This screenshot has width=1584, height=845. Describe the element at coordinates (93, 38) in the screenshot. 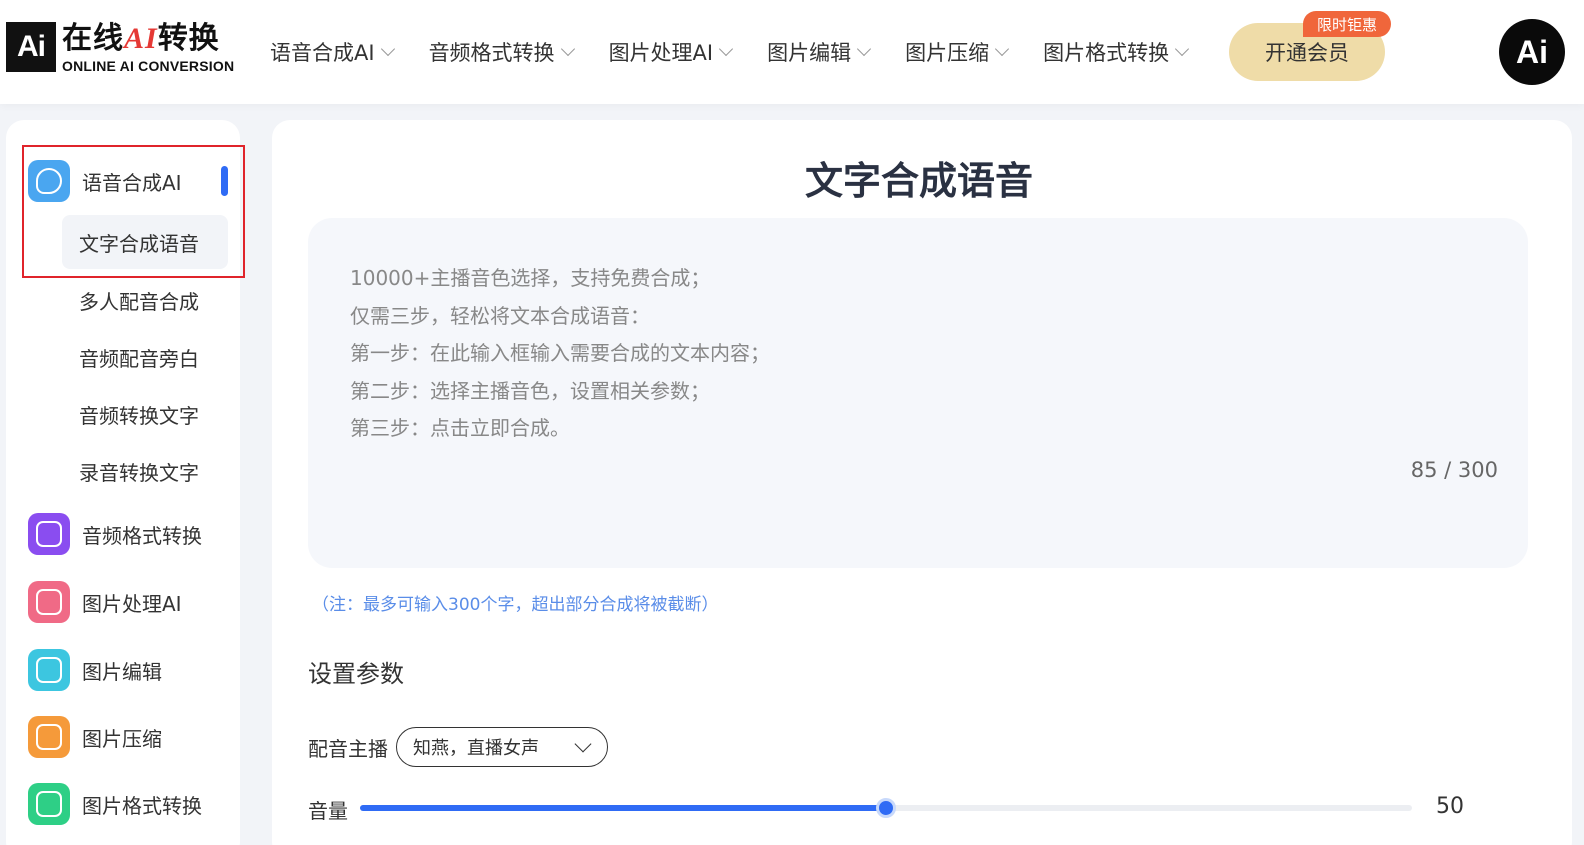

I see `logo-cn-prefix: 在线` at that location.